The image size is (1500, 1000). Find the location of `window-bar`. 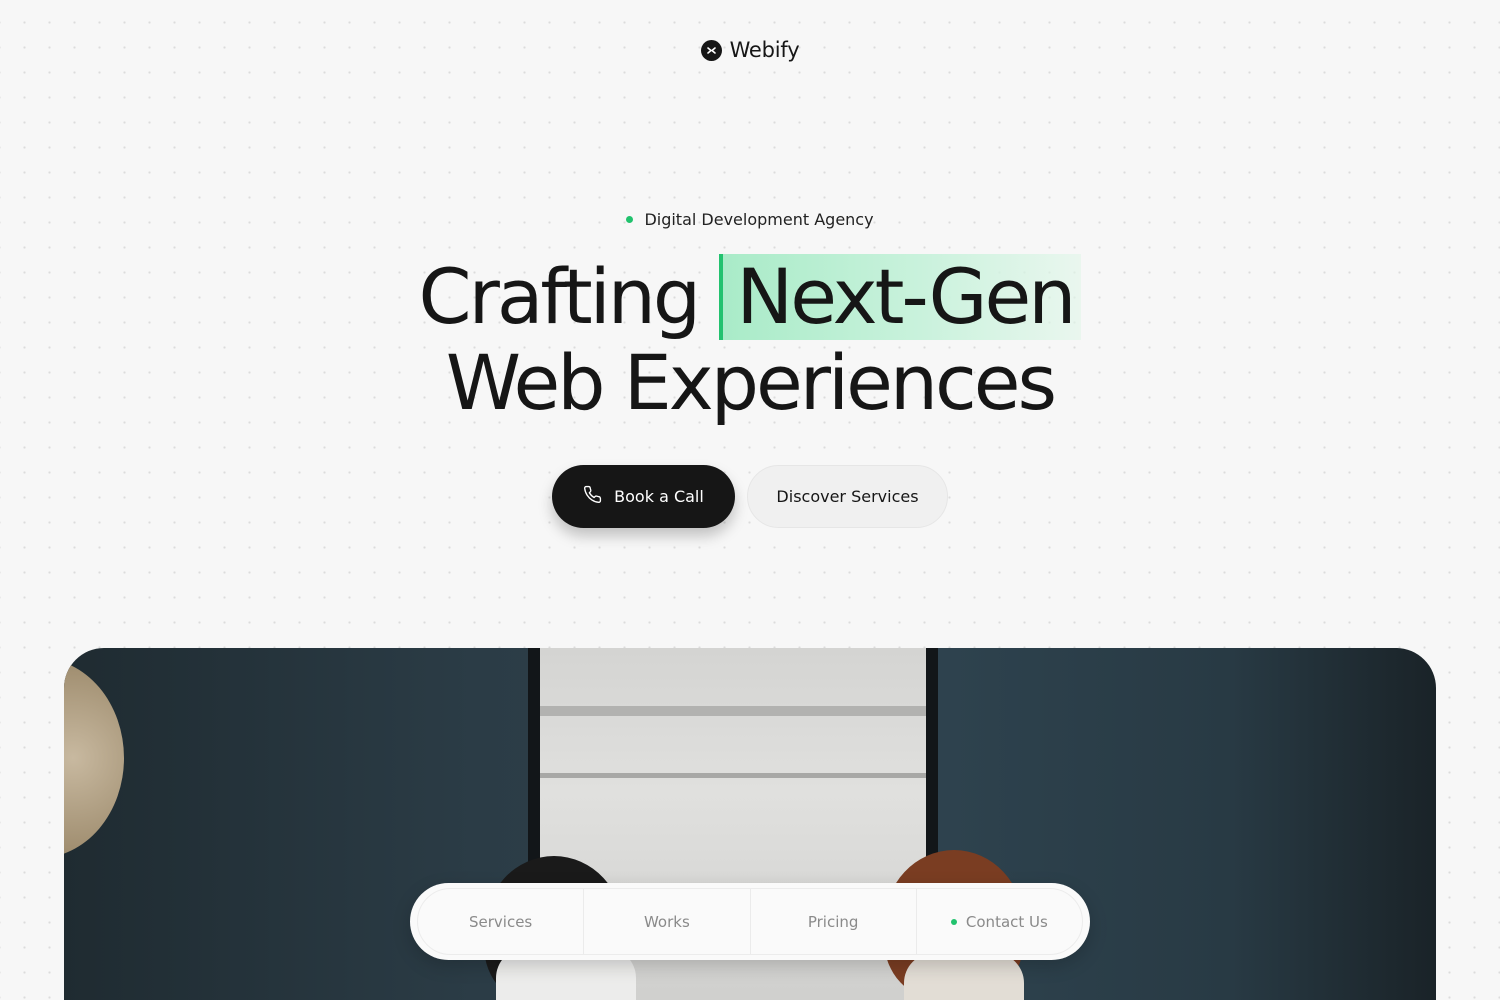

window-bar is located at coordinates (733, 711).